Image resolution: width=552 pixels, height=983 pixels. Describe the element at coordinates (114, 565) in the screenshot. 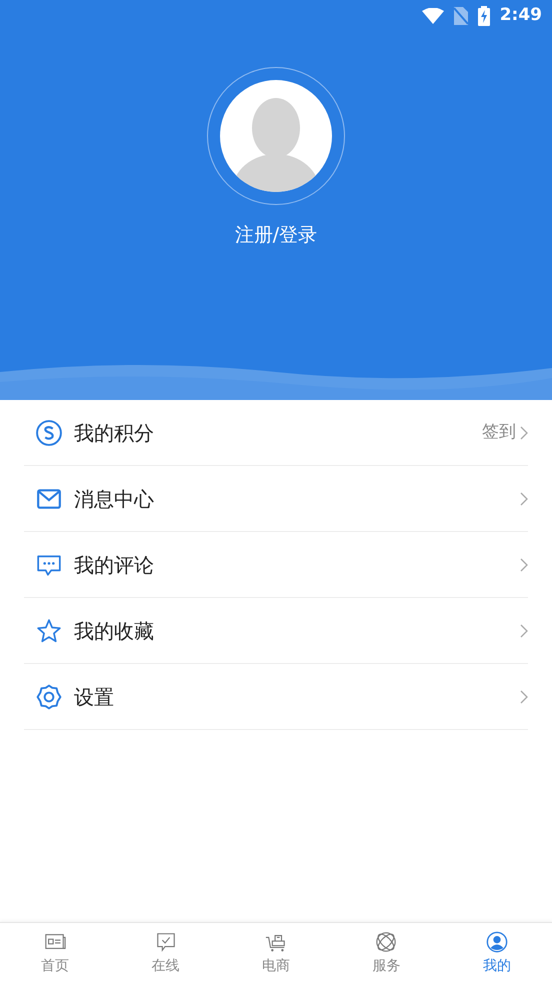

I see `menu-label: 我的评论` at that location.